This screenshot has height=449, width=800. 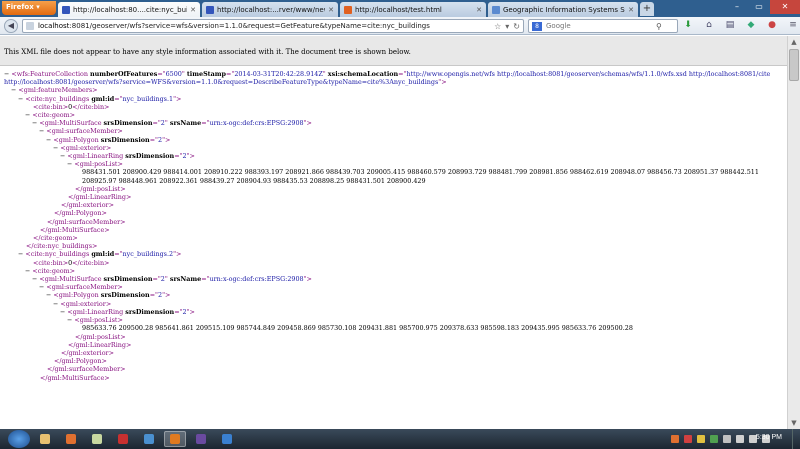 What do you see at coordinates (393, 238) in the screenshot?
I see `xml-line: </cite:geom>` at bounding box center [393, 238].